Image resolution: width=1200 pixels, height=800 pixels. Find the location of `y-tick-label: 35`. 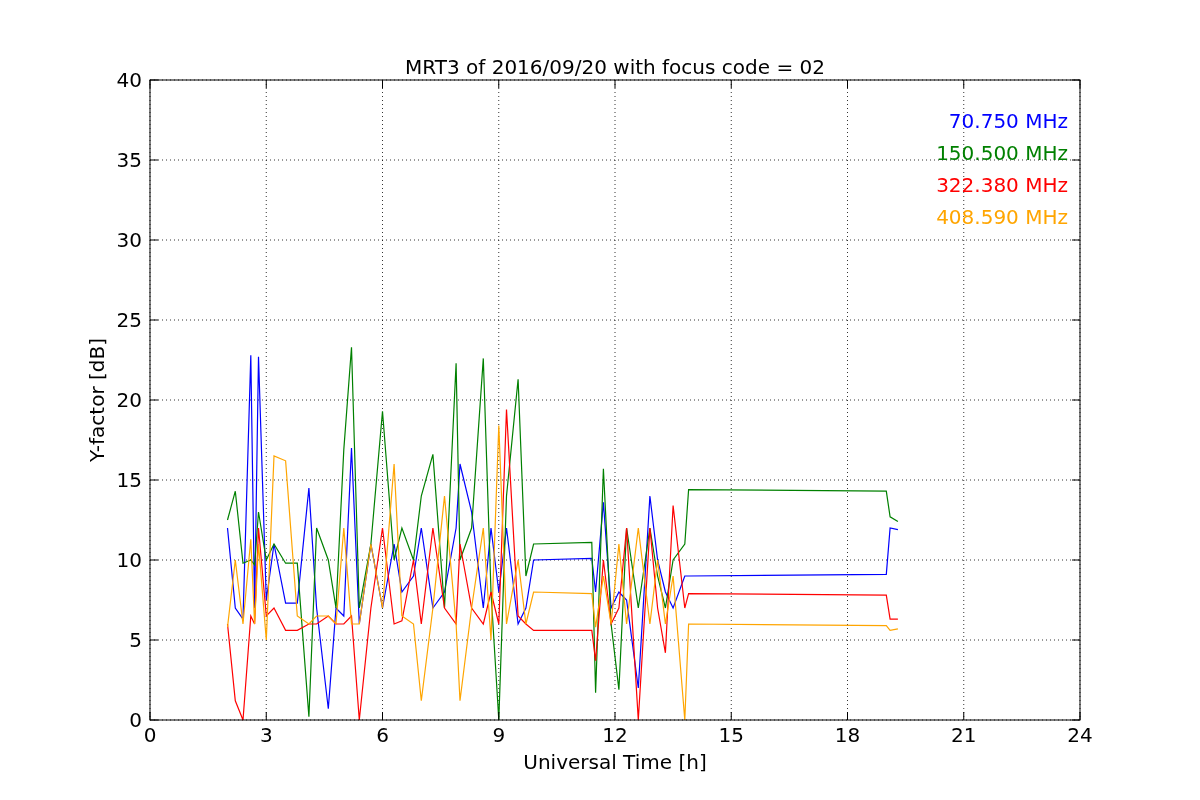

y-tick-label: 35 is located at coordinates (129, 160).